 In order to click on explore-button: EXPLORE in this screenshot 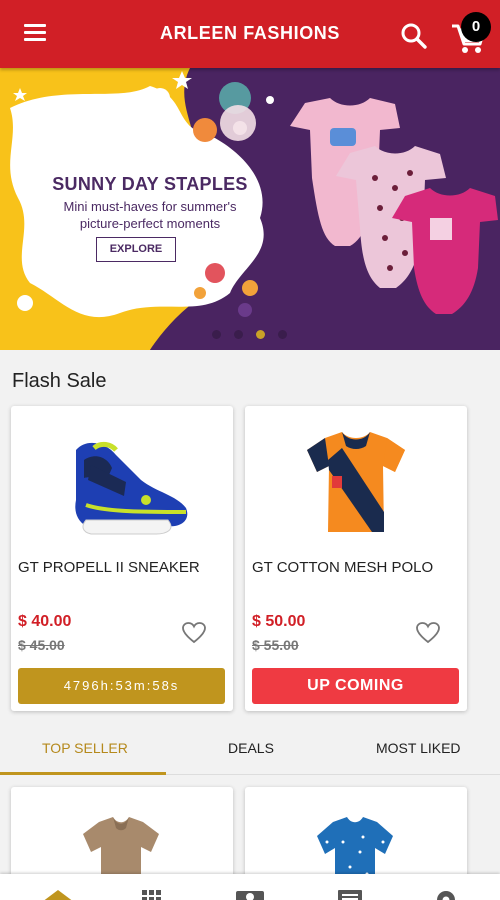, I will do `click(136, 249)`.